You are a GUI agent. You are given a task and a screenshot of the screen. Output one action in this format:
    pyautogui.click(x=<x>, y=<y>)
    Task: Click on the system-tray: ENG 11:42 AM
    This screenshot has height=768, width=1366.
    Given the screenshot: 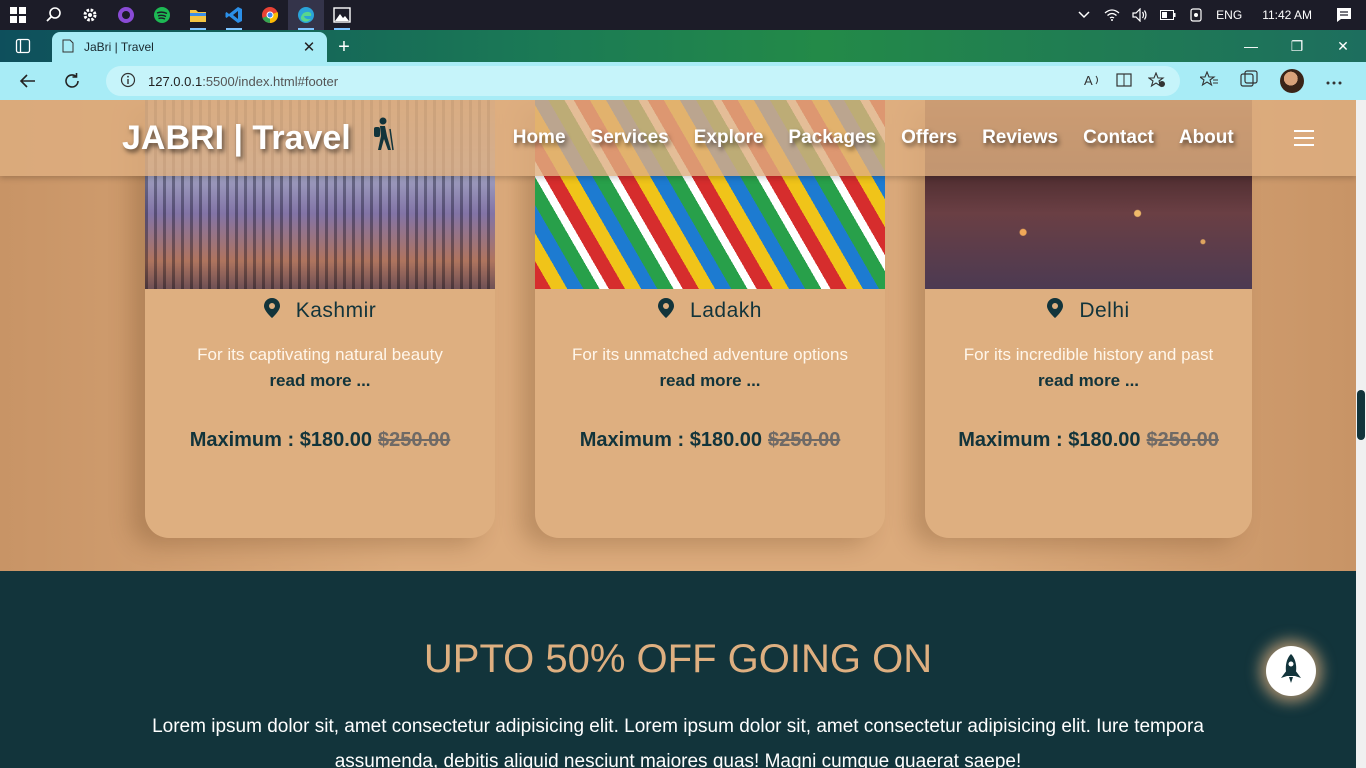 What is the action you would take?
    pyautogui.click(x=1221, y=15)
    